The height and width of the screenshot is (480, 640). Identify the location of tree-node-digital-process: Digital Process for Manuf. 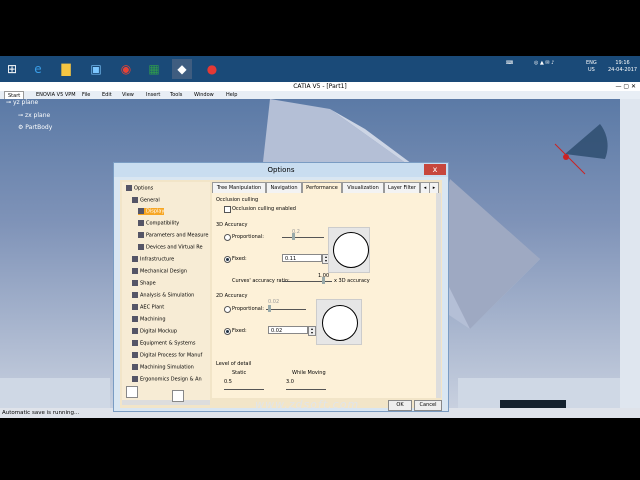
(167, 355).